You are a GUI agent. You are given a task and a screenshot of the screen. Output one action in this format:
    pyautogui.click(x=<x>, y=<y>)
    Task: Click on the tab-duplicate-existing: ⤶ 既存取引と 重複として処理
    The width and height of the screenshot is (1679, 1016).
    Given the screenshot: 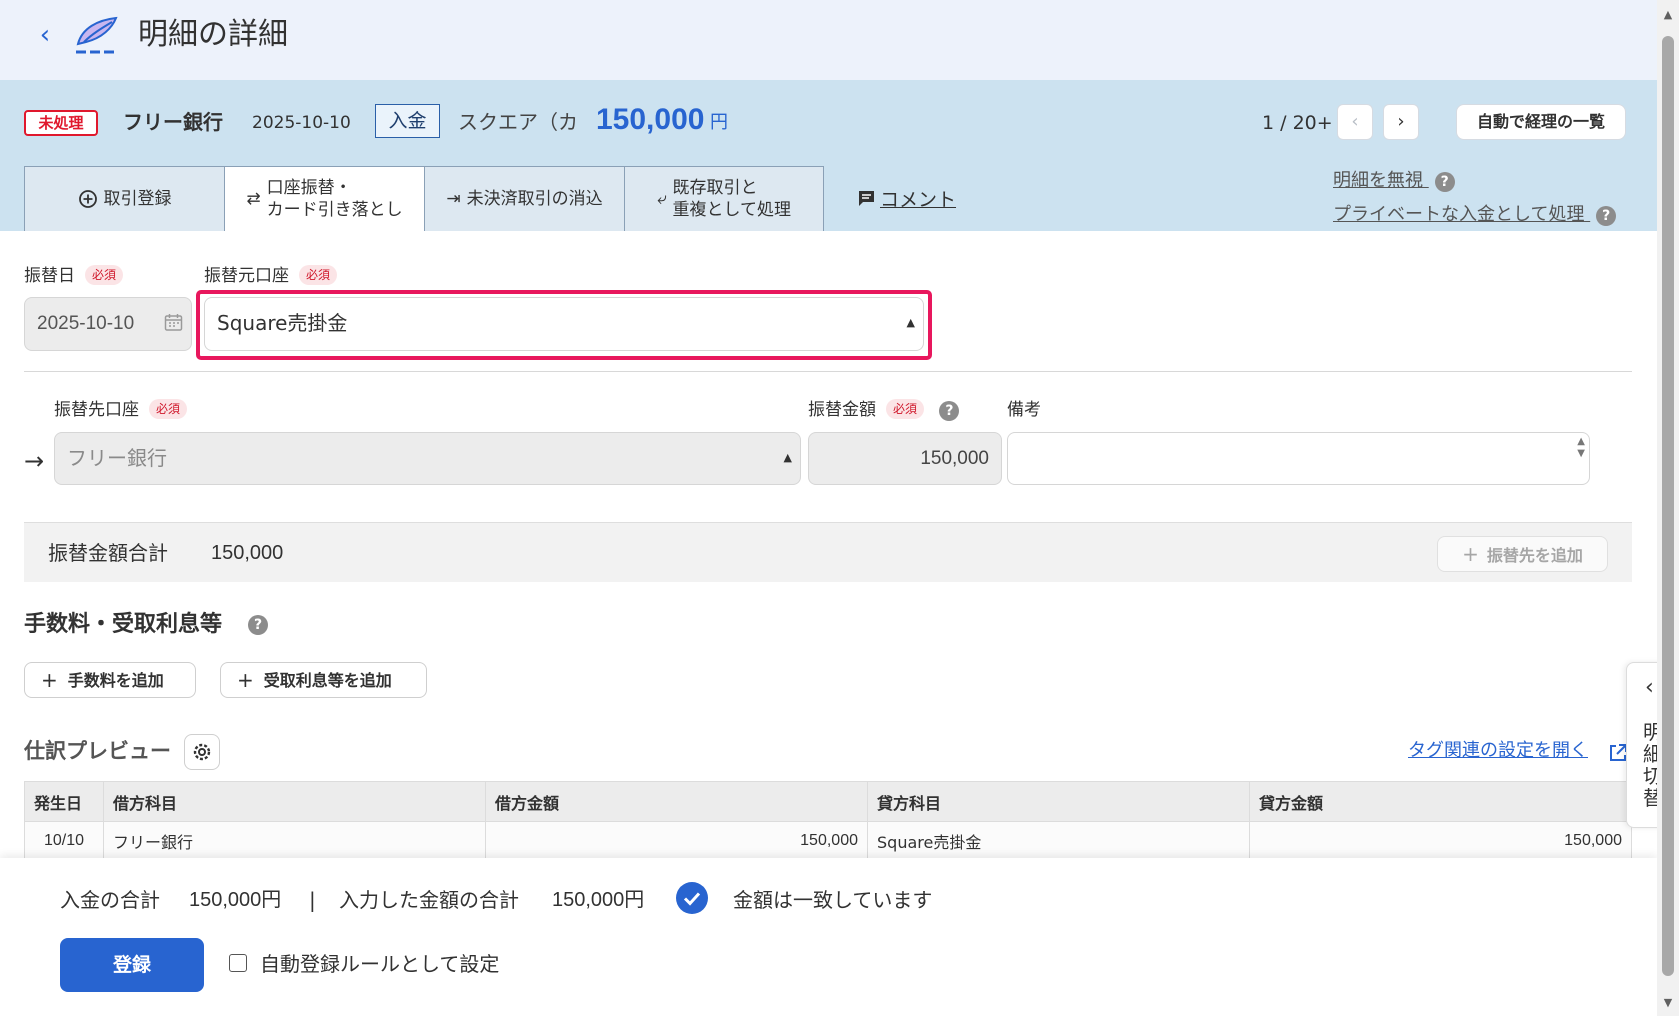 What is the action you would take?
    pyautogui.click(x=724, y=198)
    